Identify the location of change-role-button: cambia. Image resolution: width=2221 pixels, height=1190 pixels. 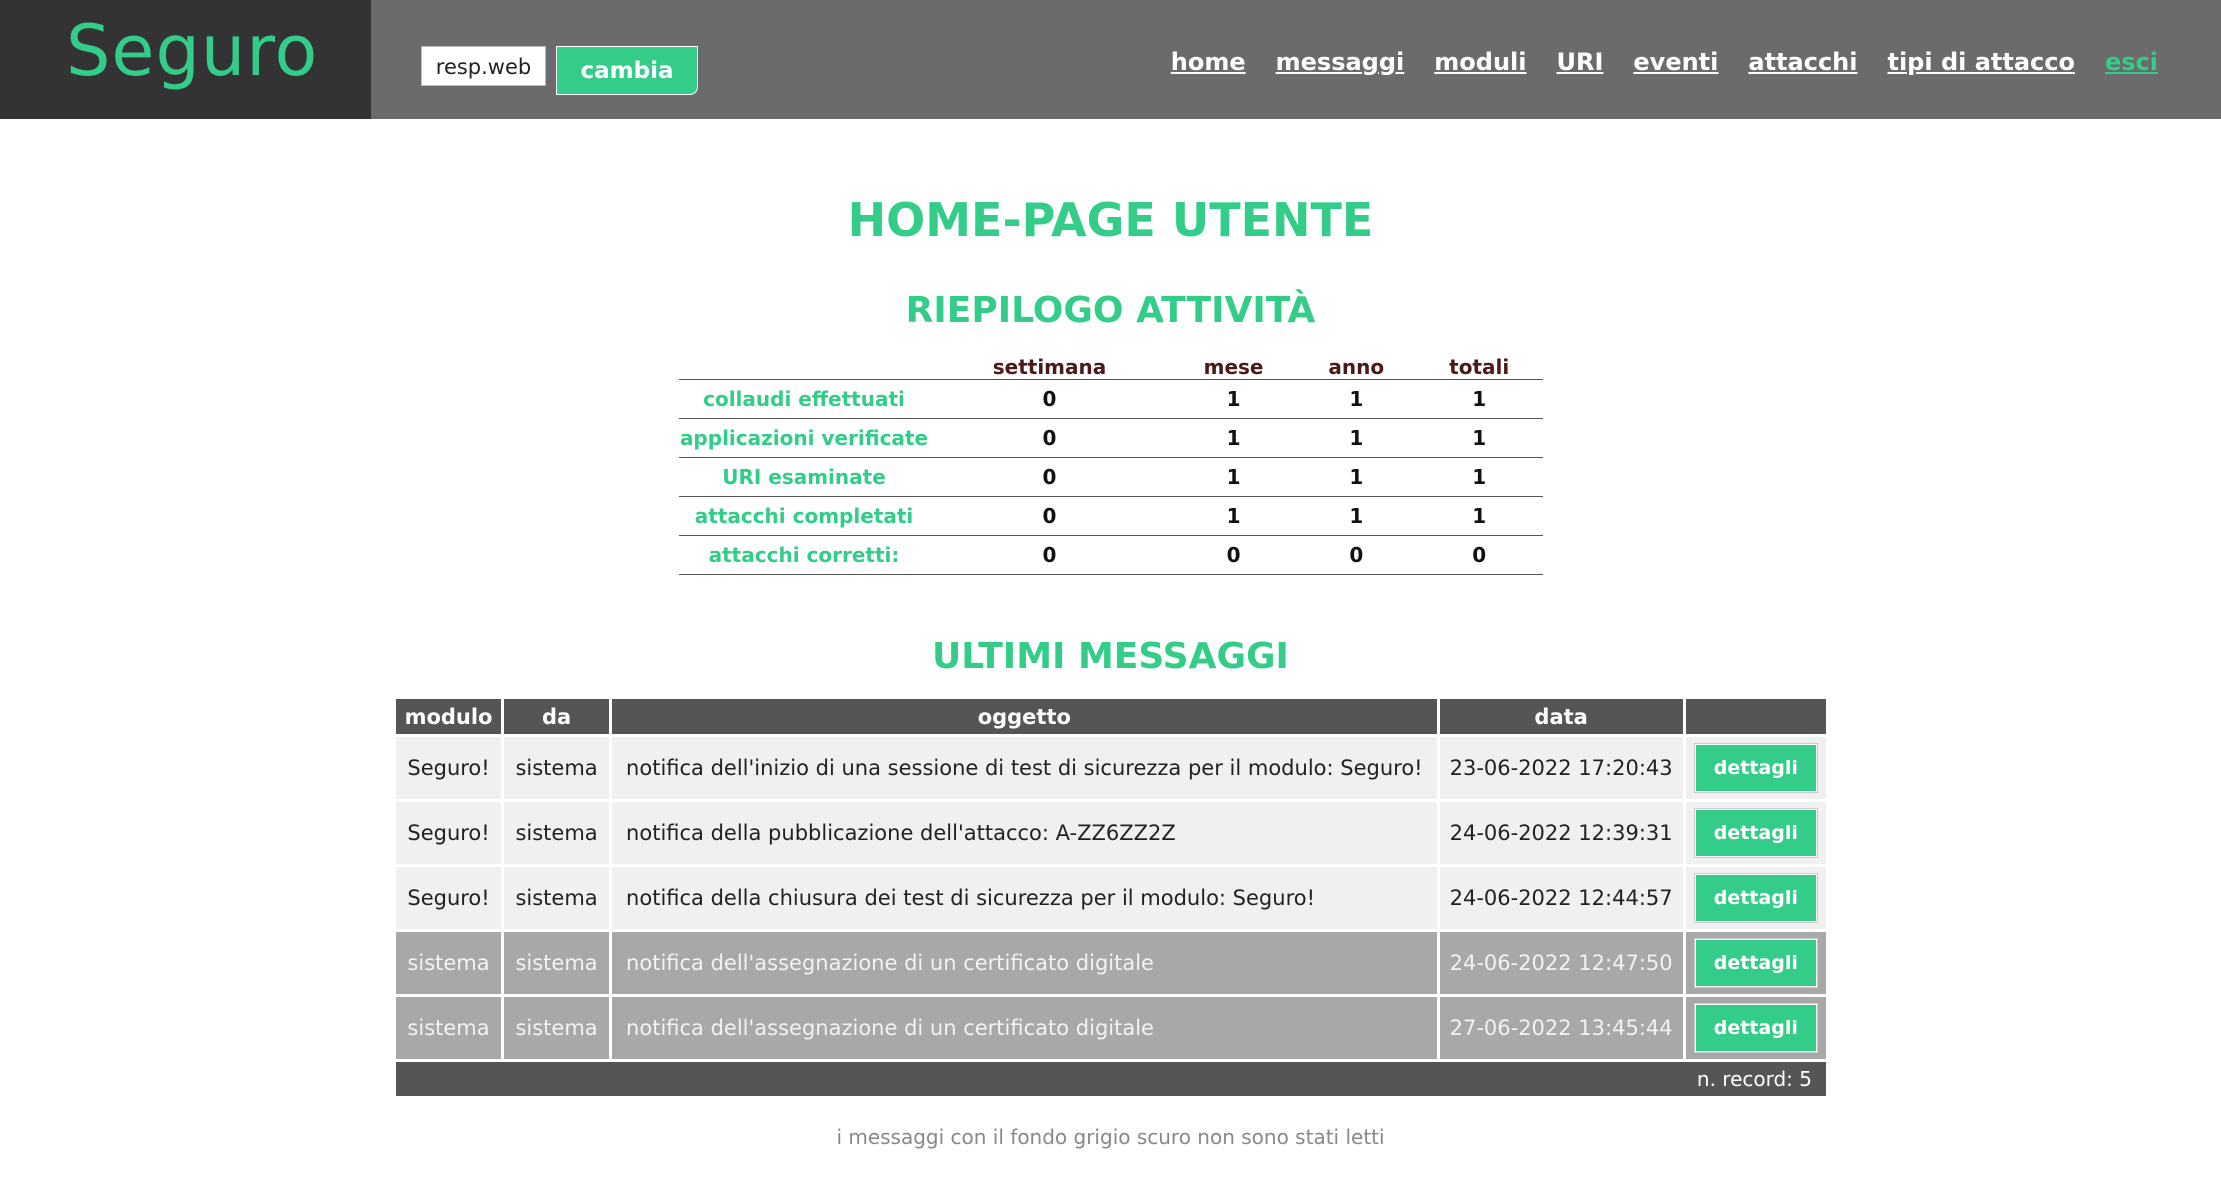
(627, 70).